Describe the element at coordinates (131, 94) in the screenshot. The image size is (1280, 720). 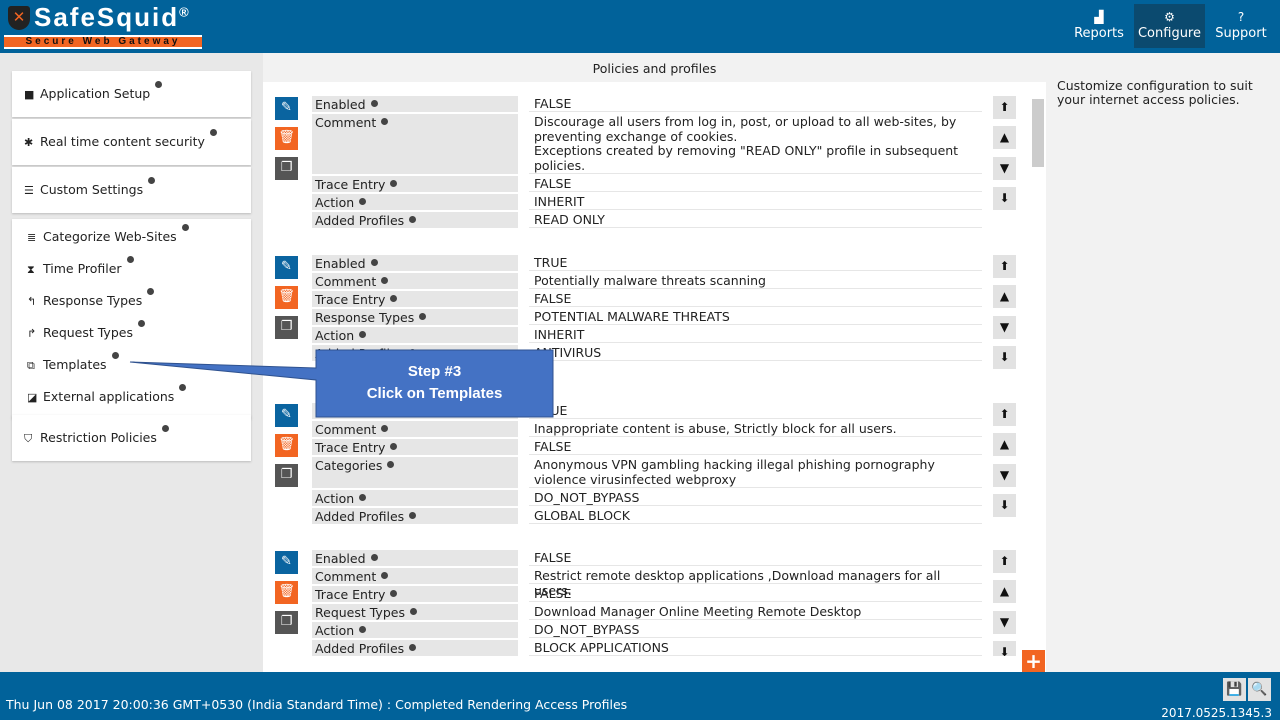
I see `sidebar-item-application-setup: ■ Application Setup` at that location.